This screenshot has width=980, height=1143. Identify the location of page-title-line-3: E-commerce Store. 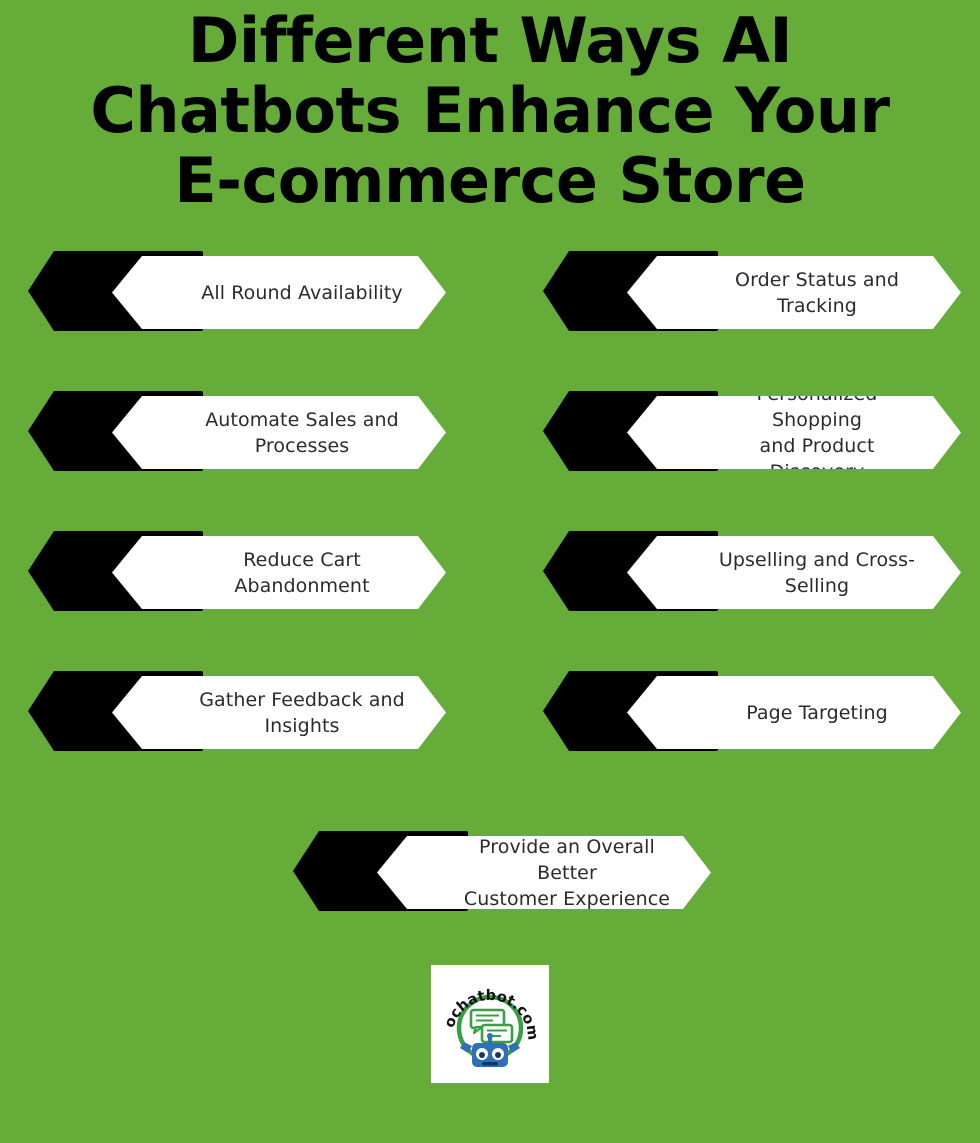
(490, 180).